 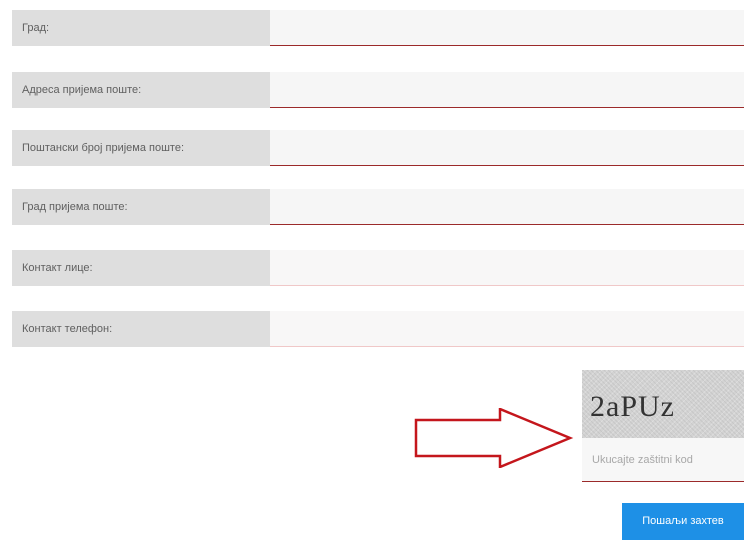 I want to click on red-arrow-icon, so click(x=494, y=438).